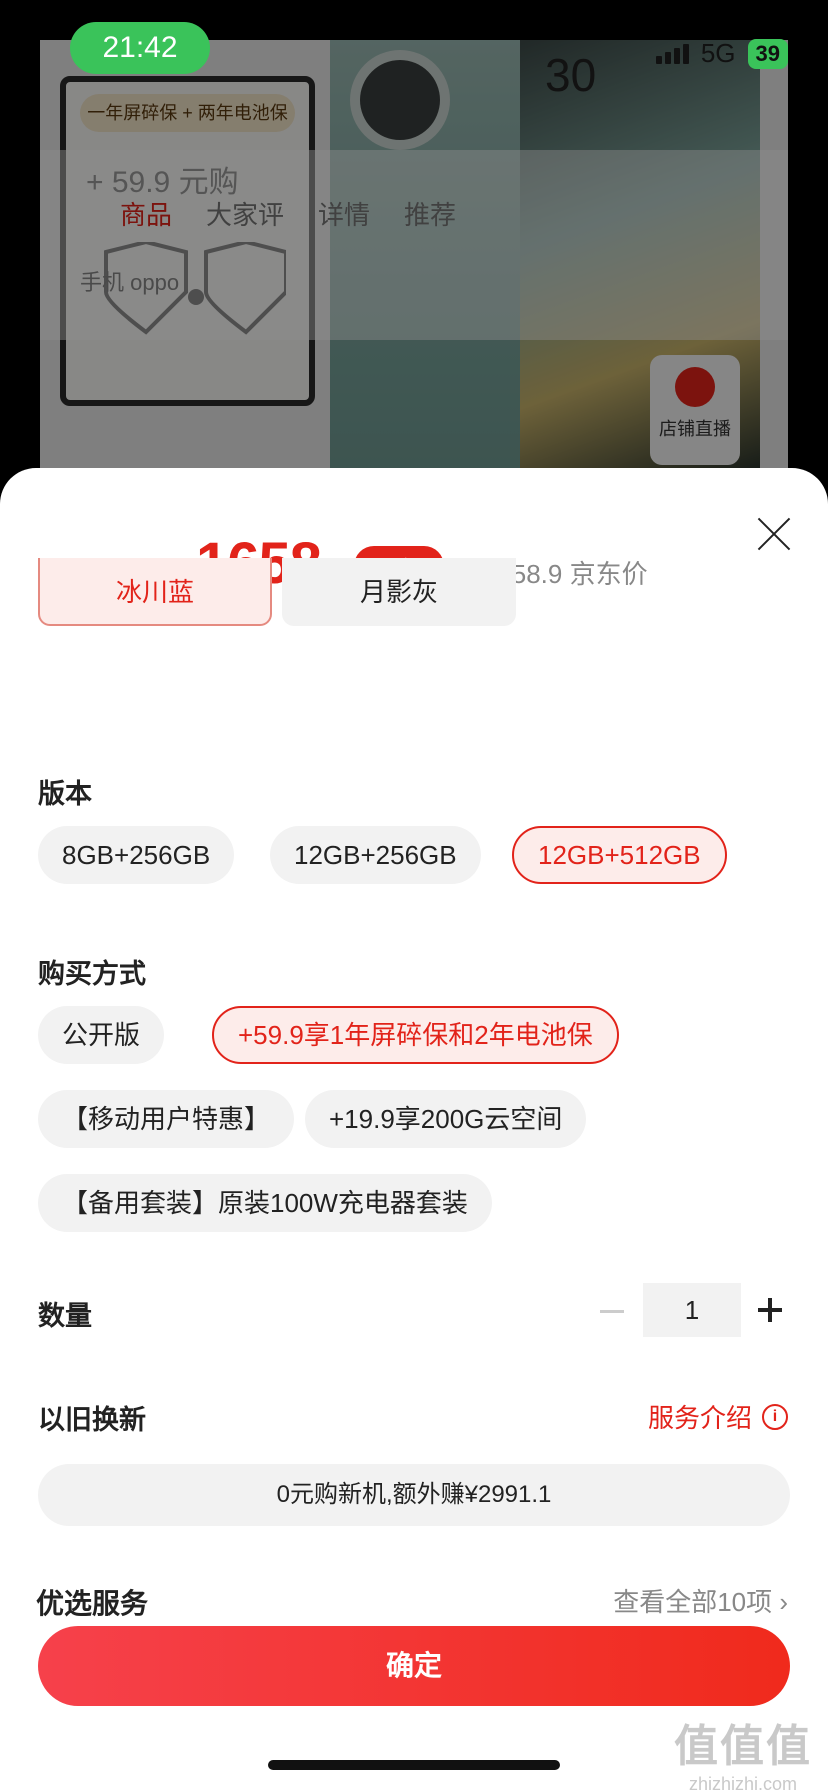 The width and height of the screenshot is (828, 1792). I want to click on quantity-decrease-button, so click(612, 1311).